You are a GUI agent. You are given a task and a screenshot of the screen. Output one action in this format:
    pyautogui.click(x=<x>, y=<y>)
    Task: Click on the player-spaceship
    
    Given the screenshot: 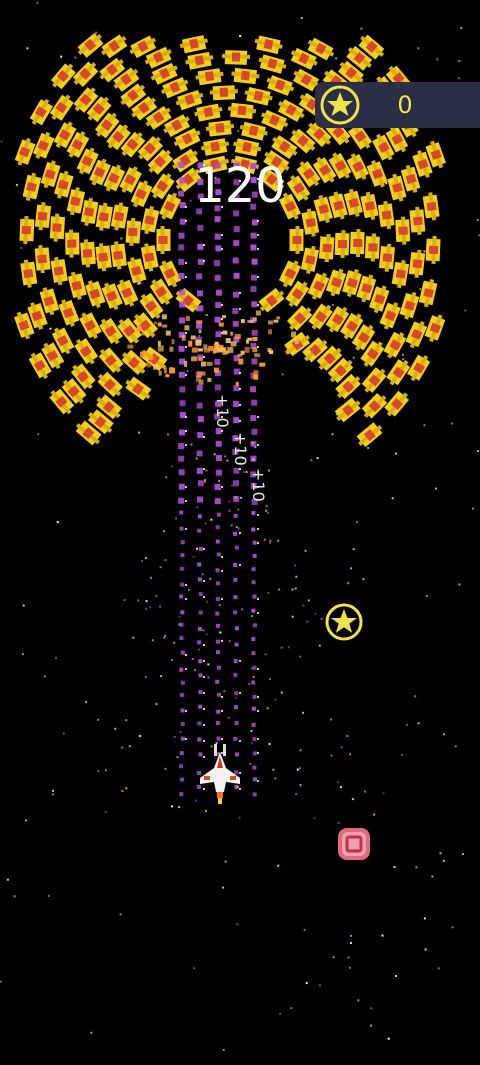 What is the action you would take?
    pyautogui.click(x=220, y=776)
    